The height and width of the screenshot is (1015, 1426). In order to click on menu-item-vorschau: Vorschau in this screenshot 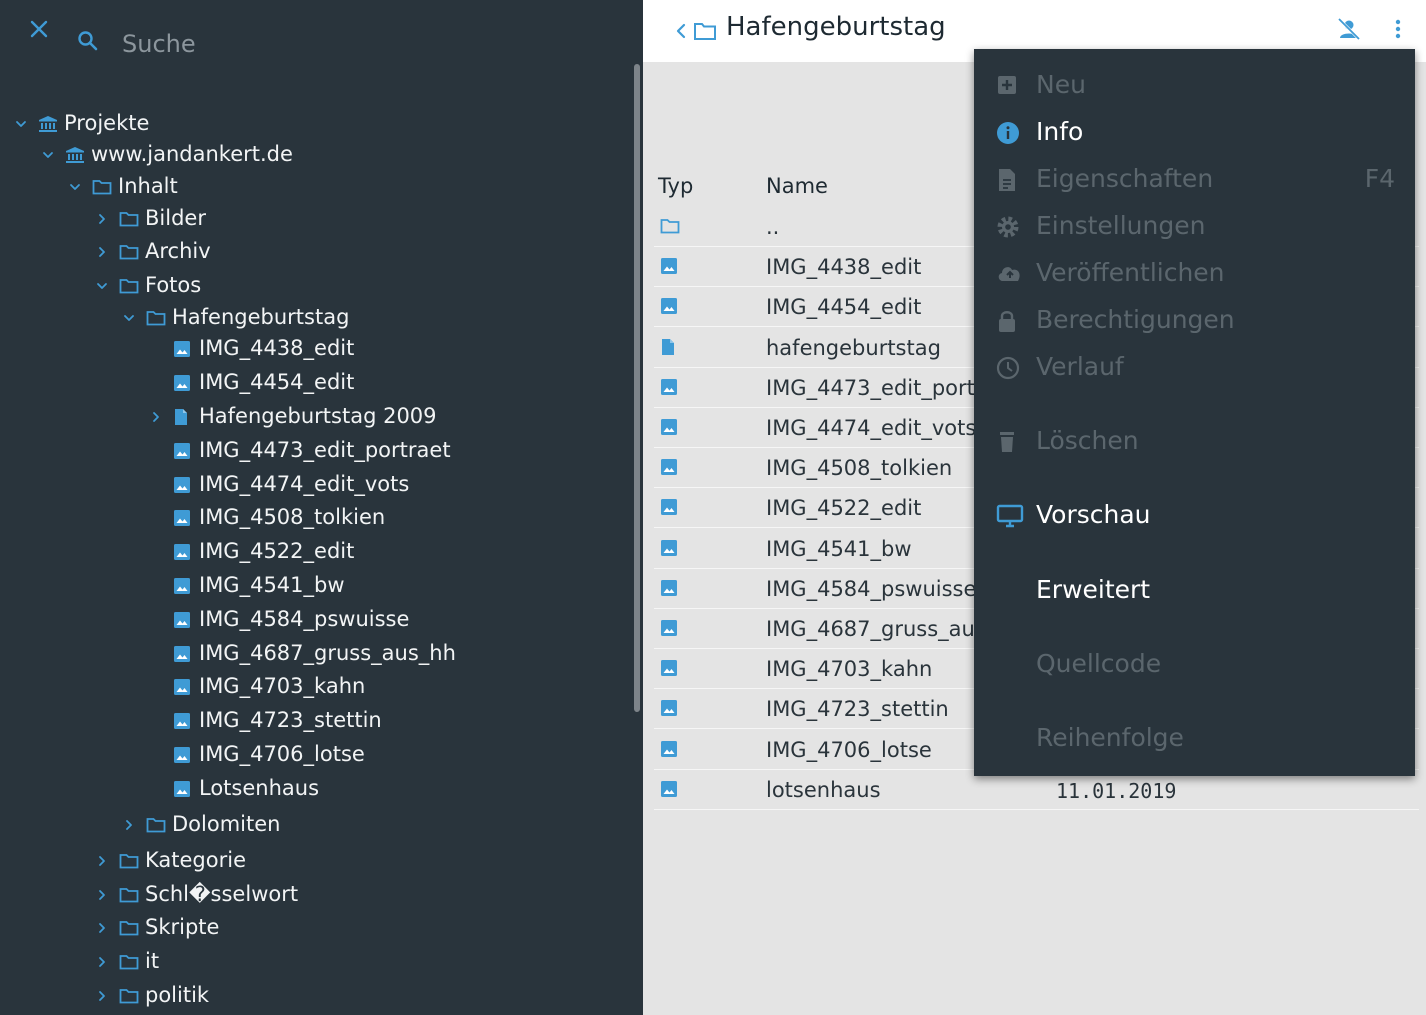, I will do `click(1194, 516)`.